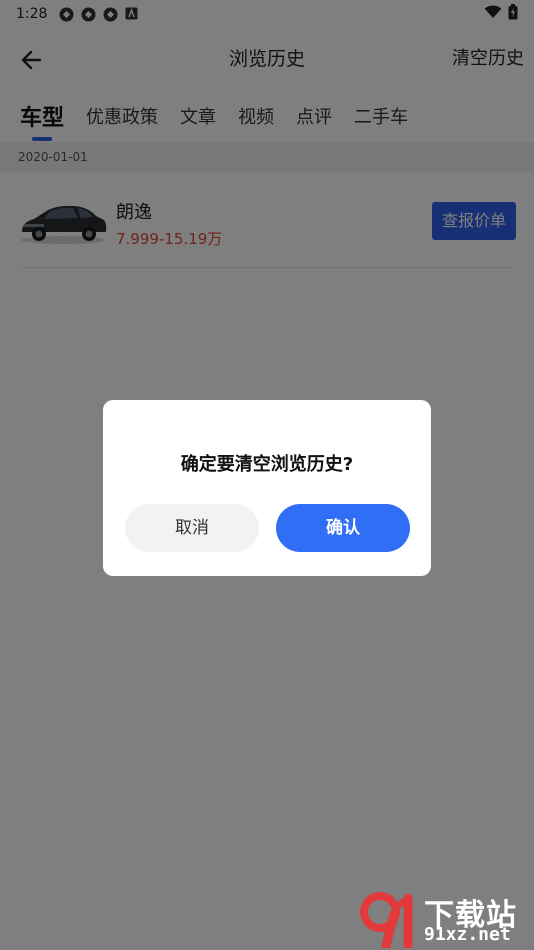  I want to click on confirm-button: 确认, so click(343, 528).